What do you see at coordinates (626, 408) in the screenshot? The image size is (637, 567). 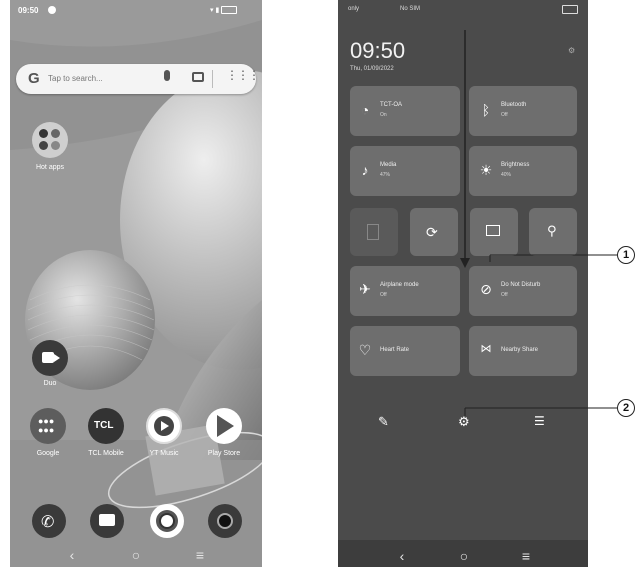 I see `callout-2: 2` at bounding box center [626, 408].